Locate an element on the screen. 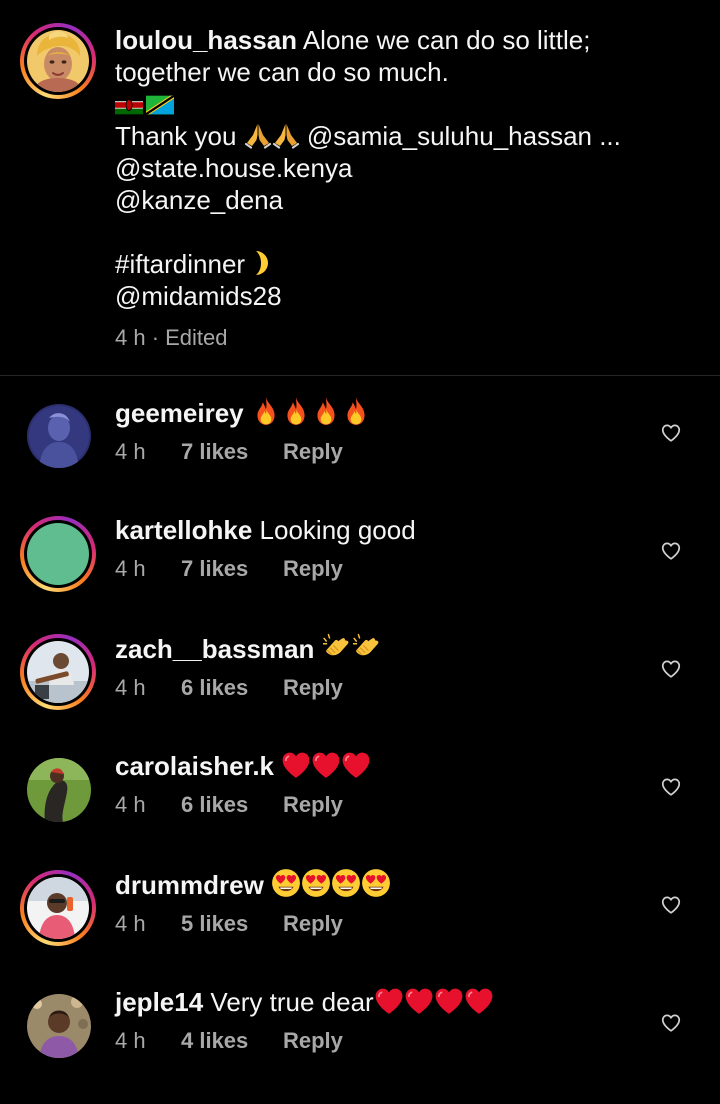  comment-text: drummdrew is located at coordinates (375, 884).